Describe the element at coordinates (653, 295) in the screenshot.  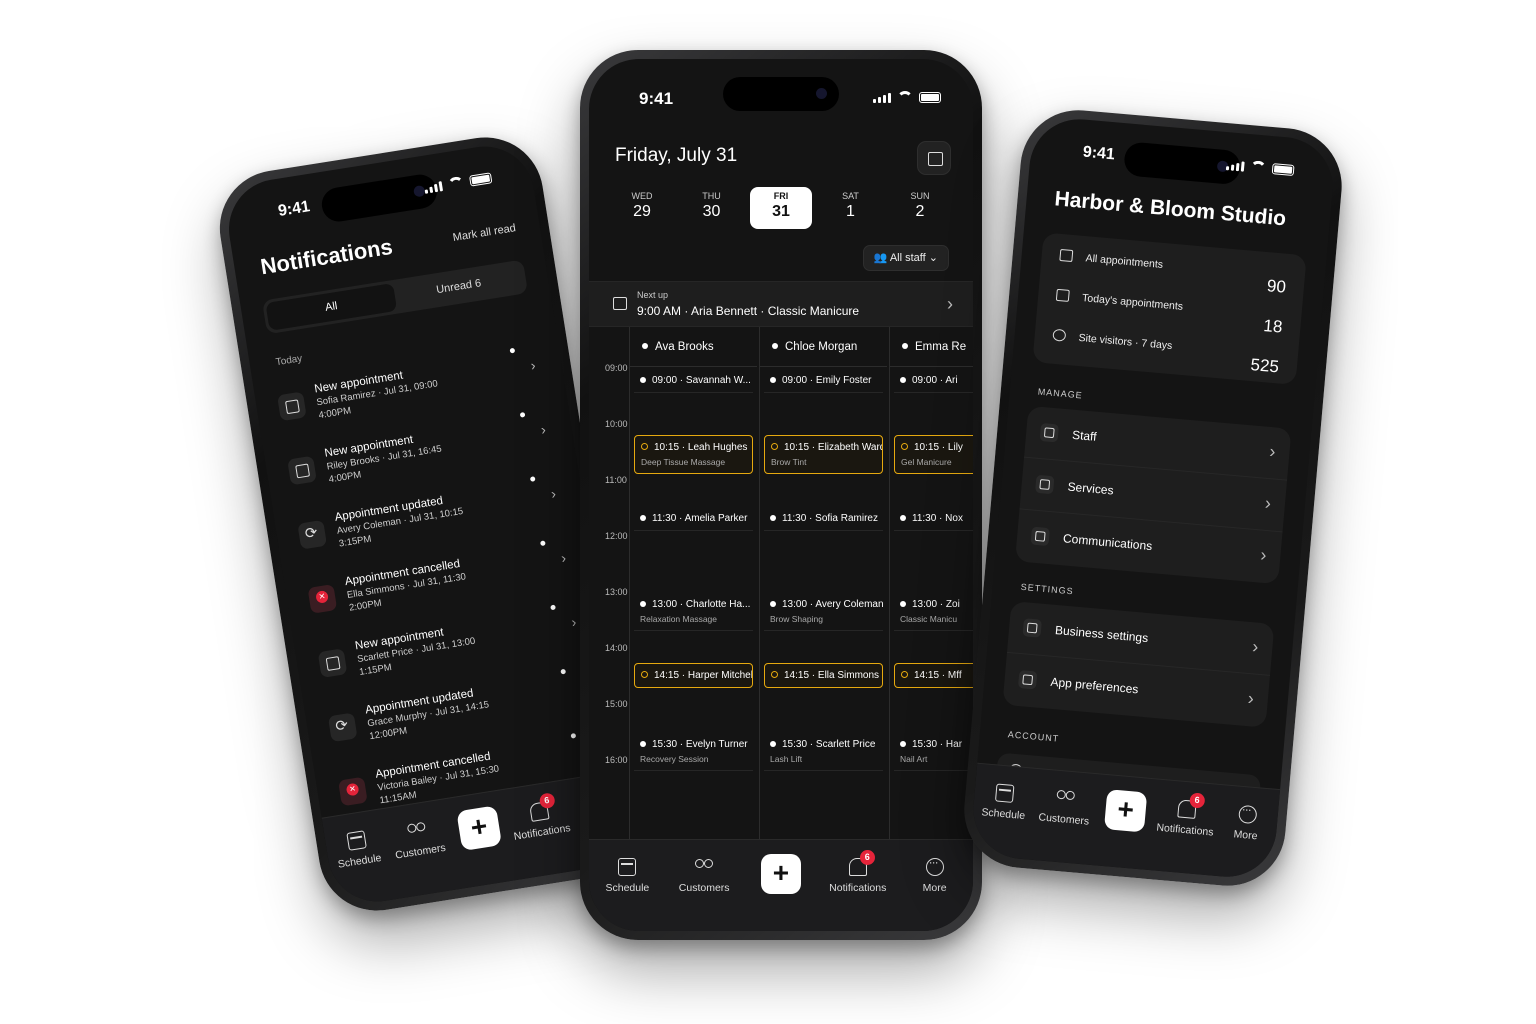
I see `next-up-label: Next up` at that location.